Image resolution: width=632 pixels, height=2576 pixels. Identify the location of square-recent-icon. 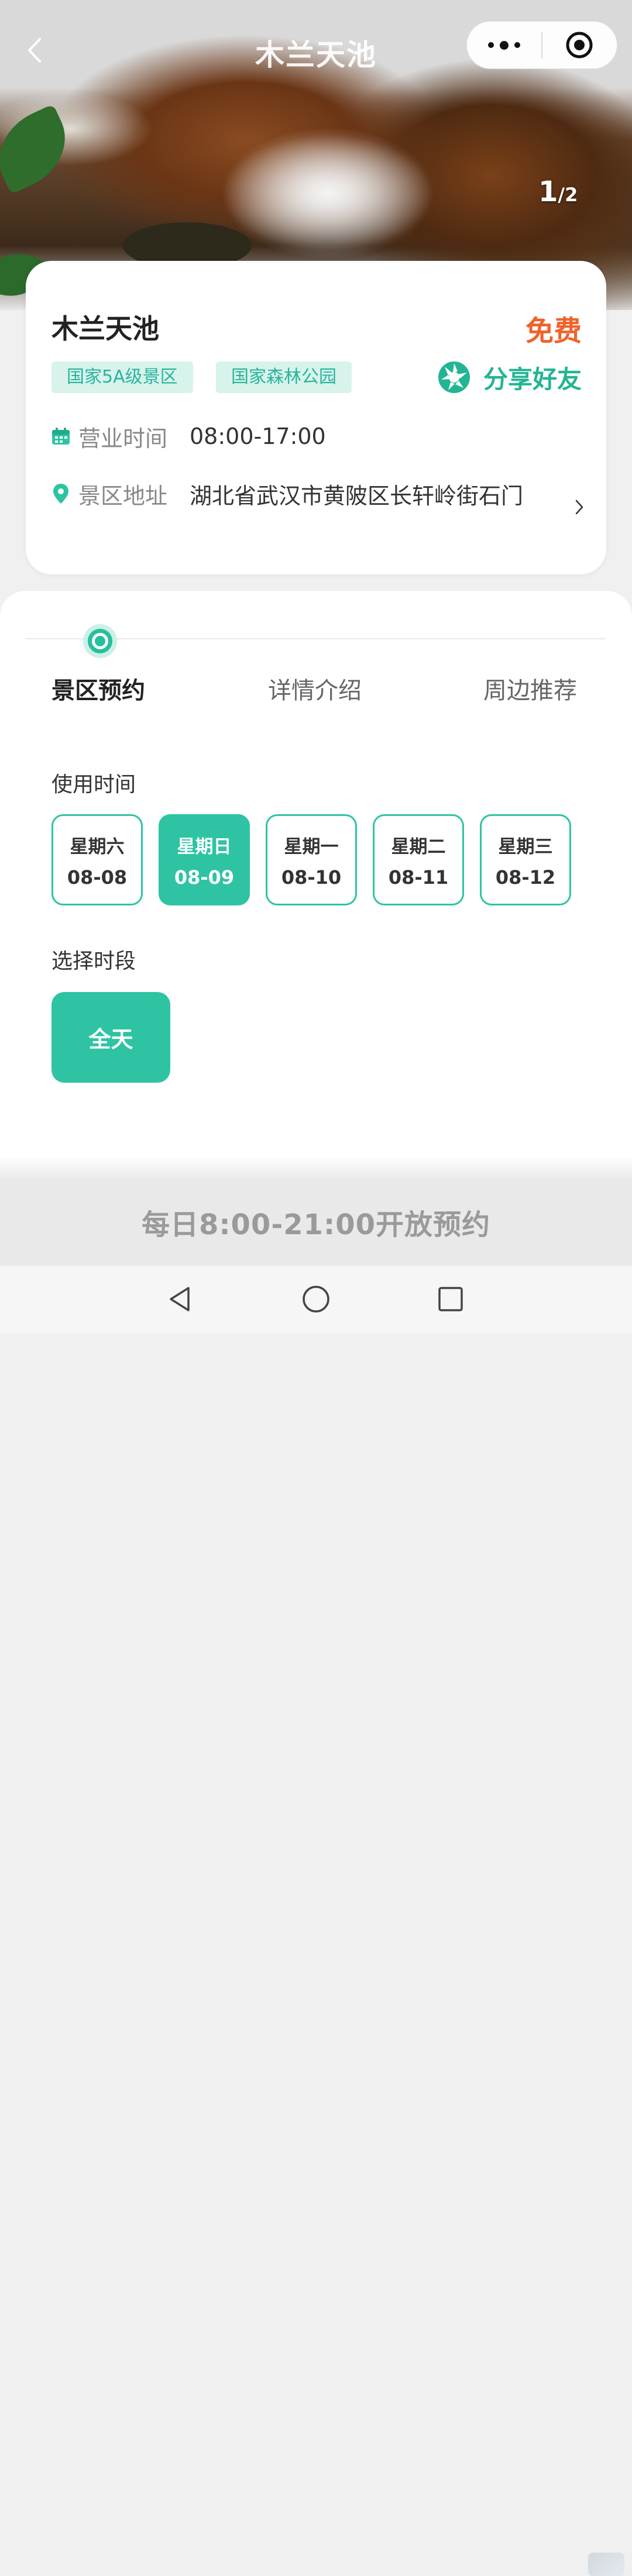
(450, 1299).